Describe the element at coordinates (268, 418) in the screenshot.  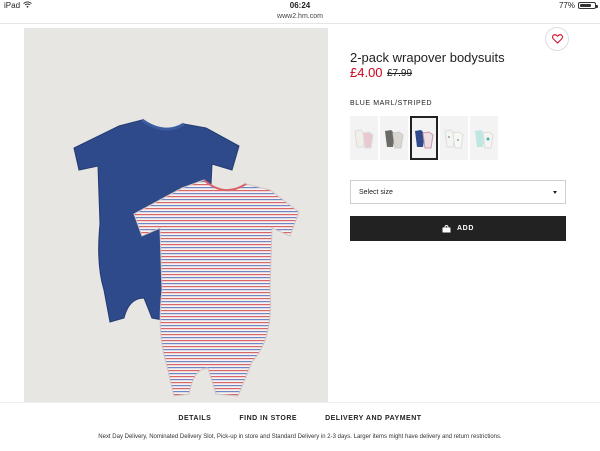
I see `tab-find-in-store: FIND IN STORE` at that location.